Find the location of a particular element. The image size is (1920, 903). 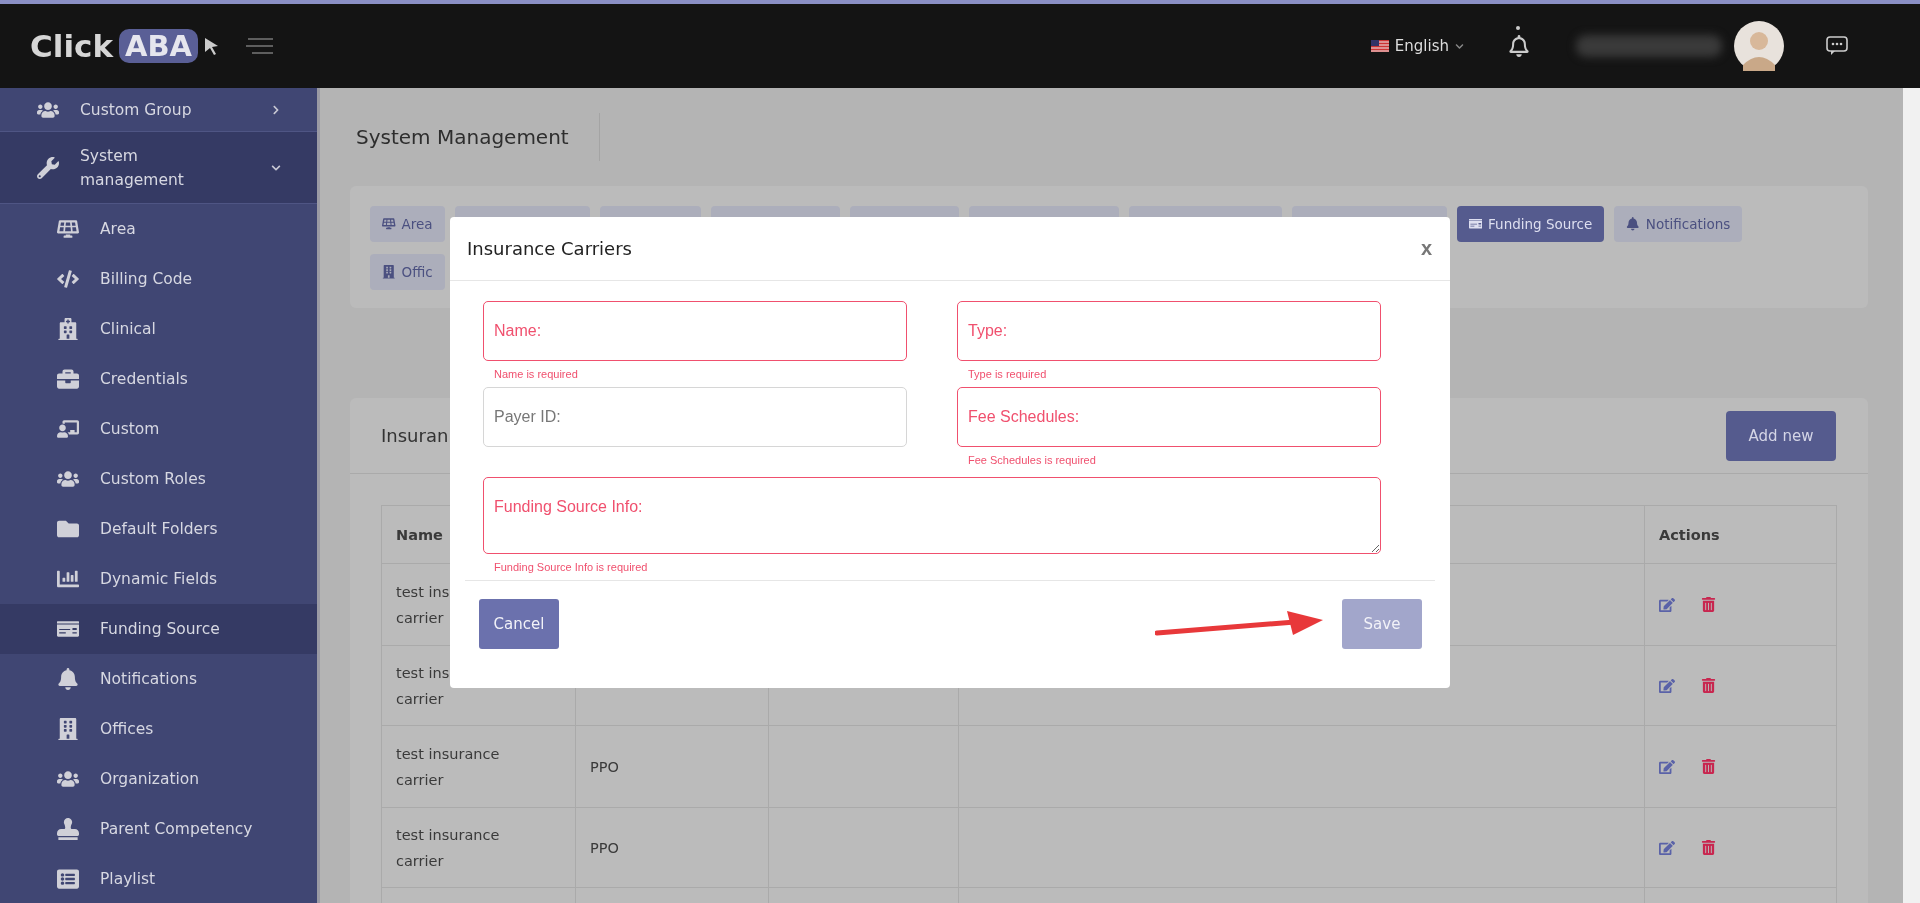

sidebar-item: Dynamic Fields is located at coordinates (158, 579).